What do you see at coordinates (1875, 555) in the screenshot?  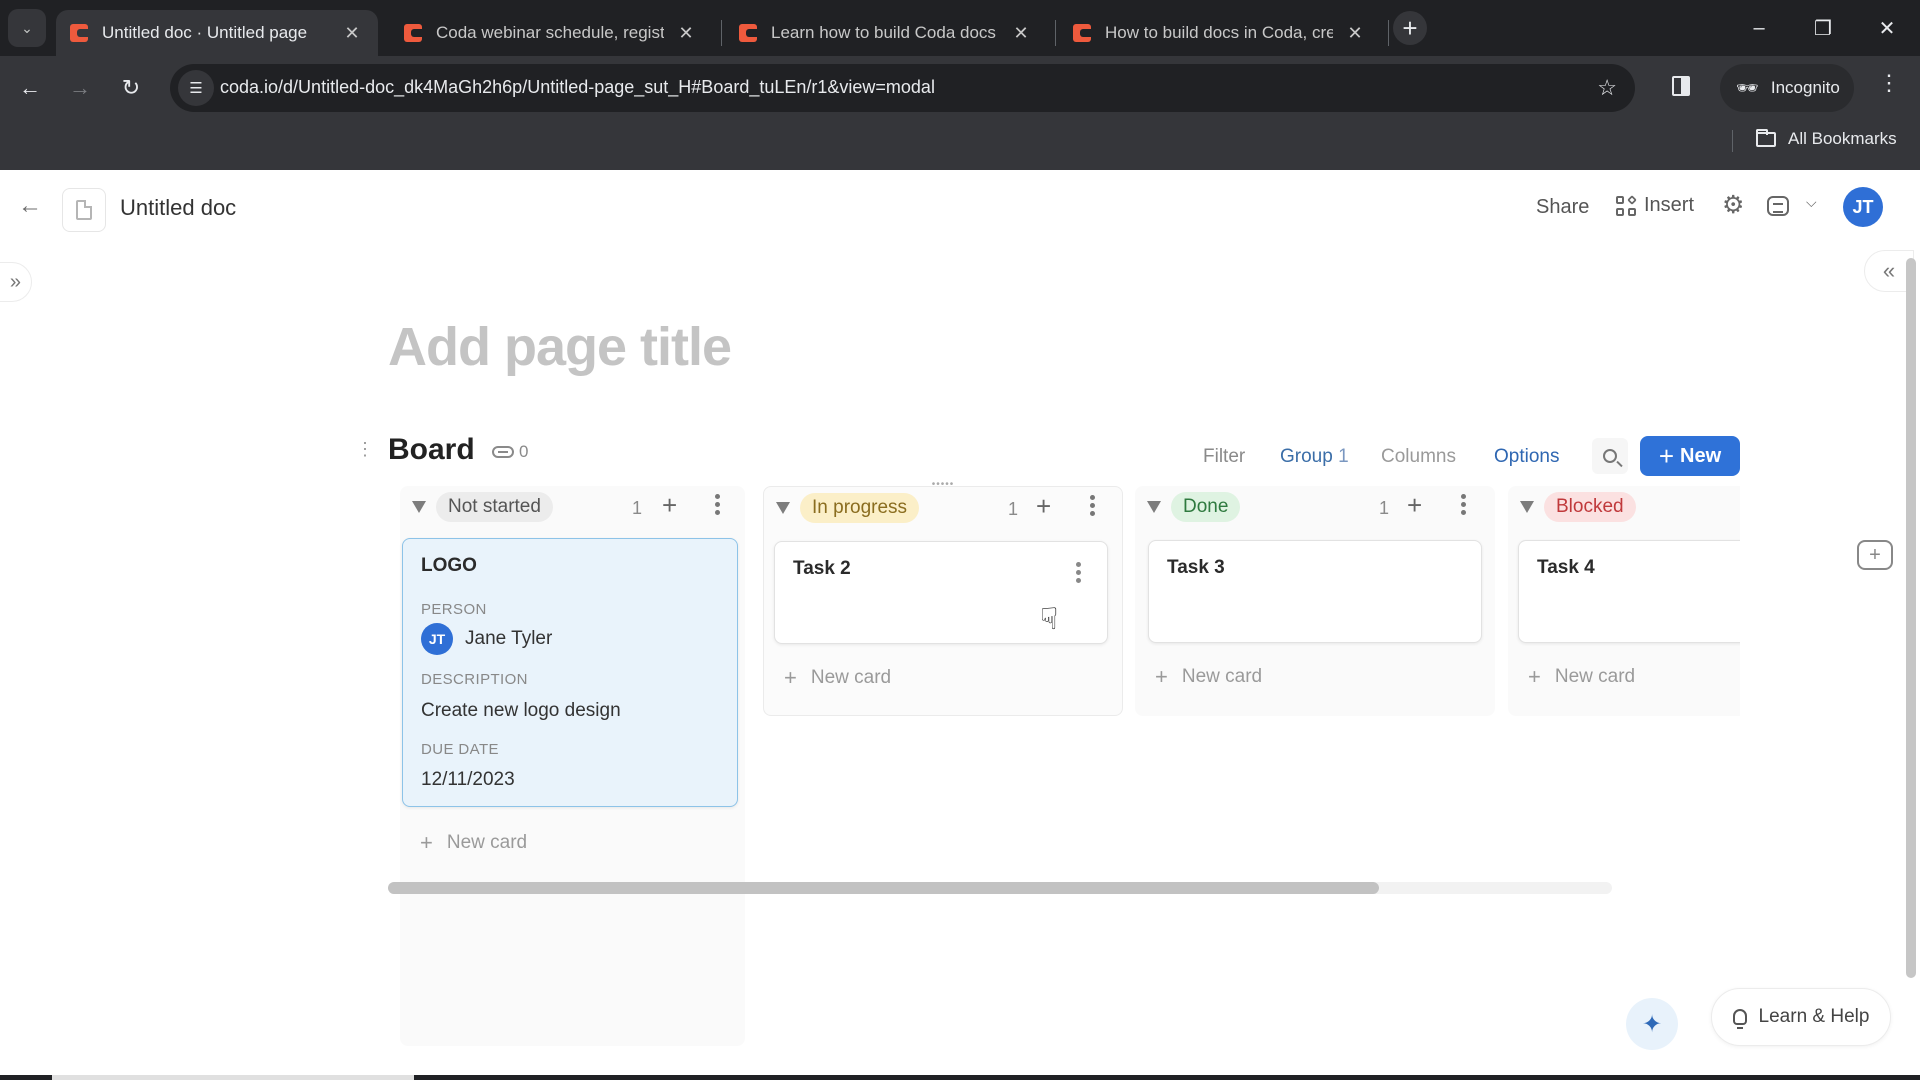 I see `add-comment-icon: +` at bounding box center [1875, 555].